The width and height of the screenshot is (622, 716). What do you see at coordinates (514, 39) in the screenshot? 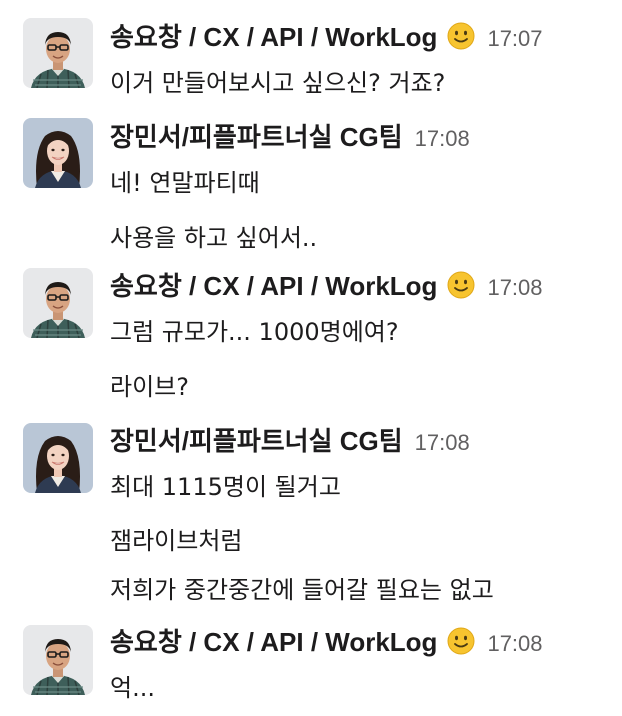
I see `timestamp: 17:07` at bounding box center [514, 39].